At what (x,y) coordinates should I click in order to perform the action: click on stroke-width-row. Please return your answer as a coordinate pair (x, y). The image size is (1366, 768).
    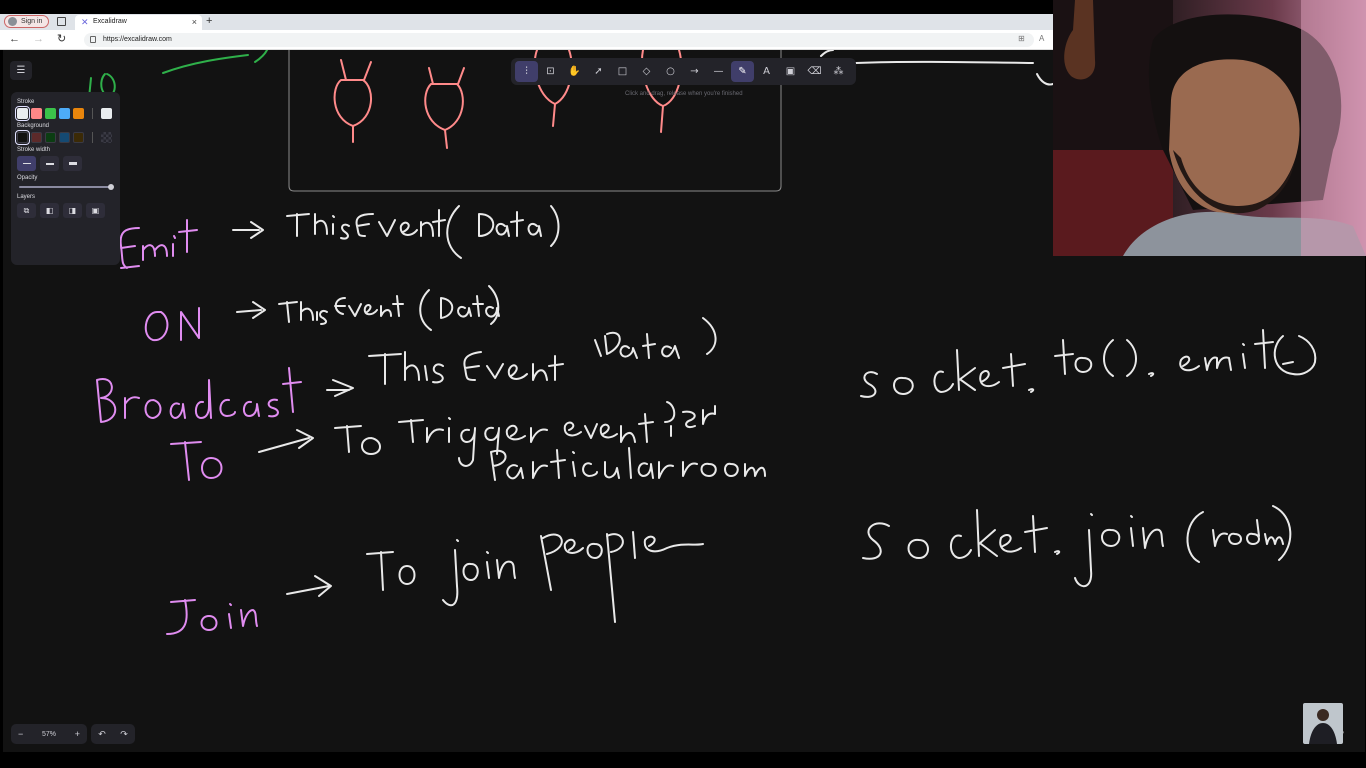
    Looking at the image, I should click on (65, 163).